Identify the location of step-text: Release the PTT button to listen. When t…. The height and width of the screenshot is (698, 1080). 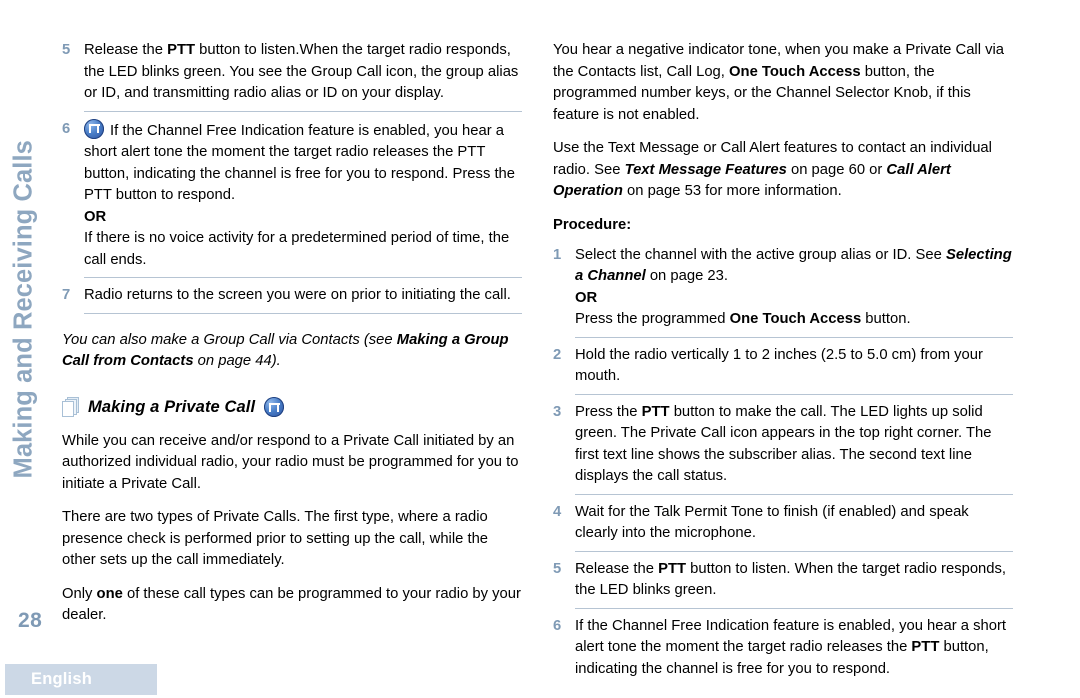
(794, 580).